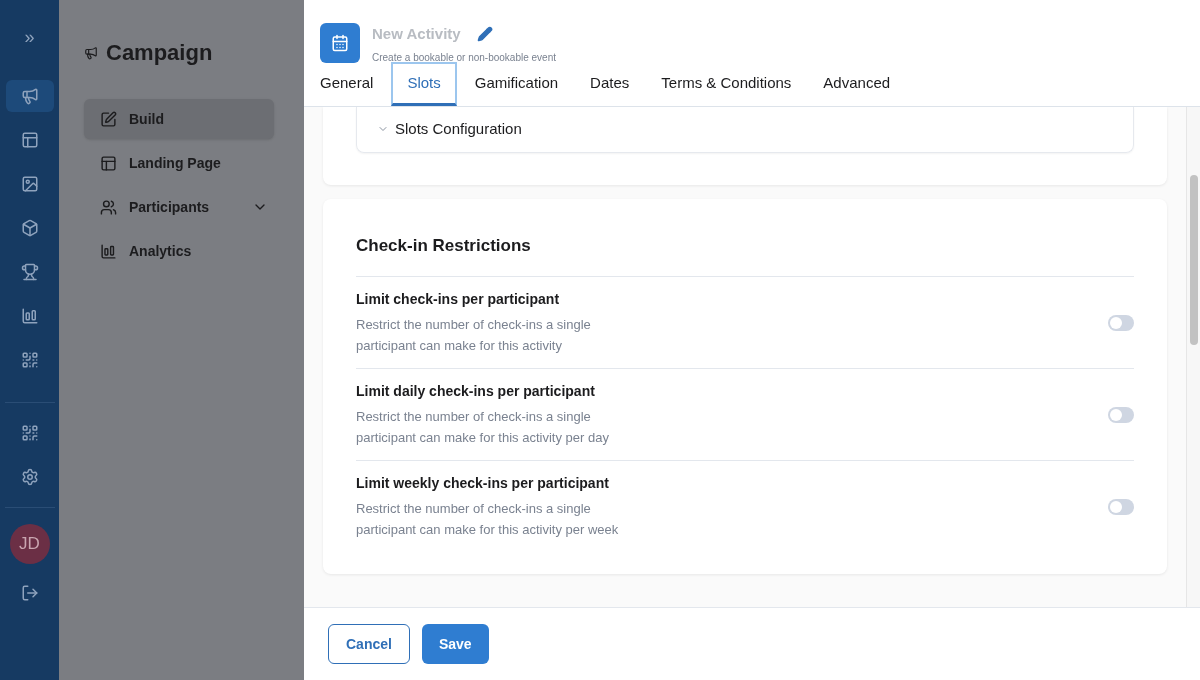 This screenshot has height=680, width=1200. I want to click on sidebar-item: Participants, so click(179, 207).